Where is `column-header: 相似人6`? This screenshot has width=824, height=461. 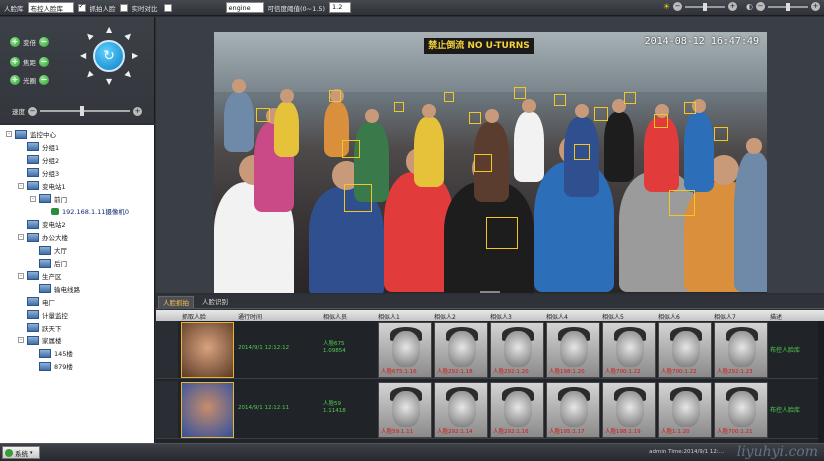 column-header: 相似人6 is located at coordinates (669, 316).